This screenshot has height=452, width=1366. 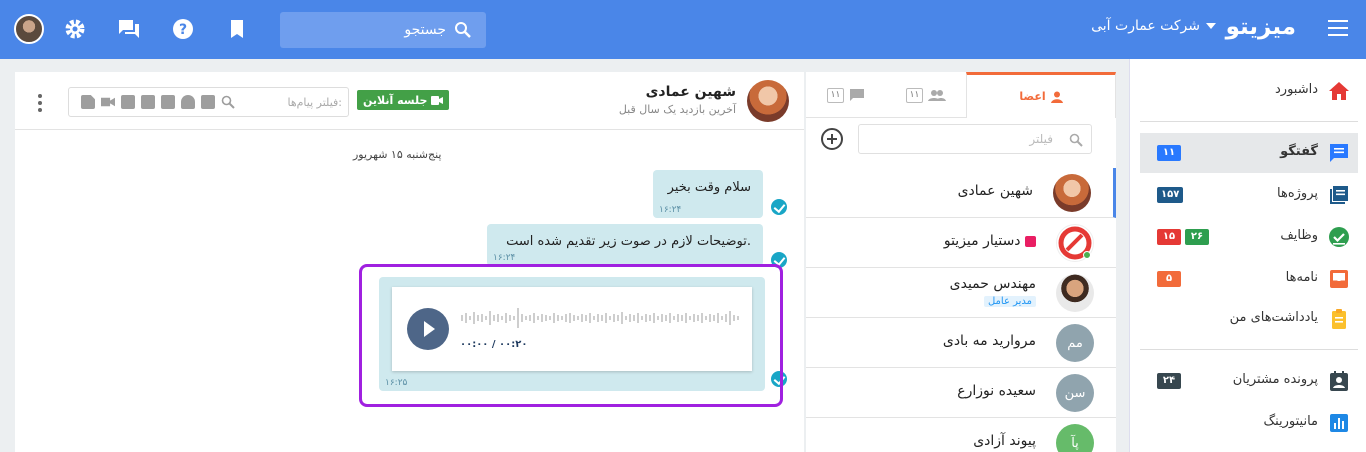 What do you see at coordinates (88, 102) in the screenshot?
I see `file-icon` at bounding box center [88, 102].